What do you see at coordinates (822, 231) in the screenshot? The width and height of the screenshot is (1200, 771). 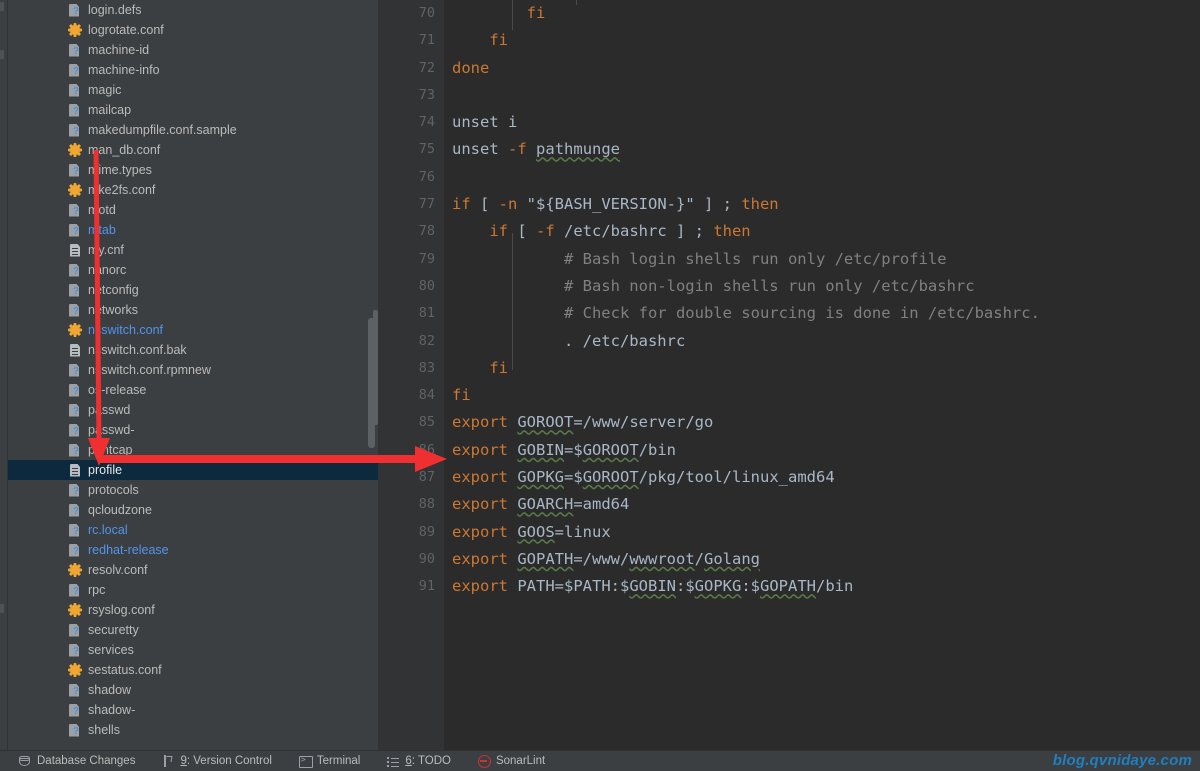 I see `code-line: if [ -f /etc/bashrc ] ; then` at bounding box center [822, 231].